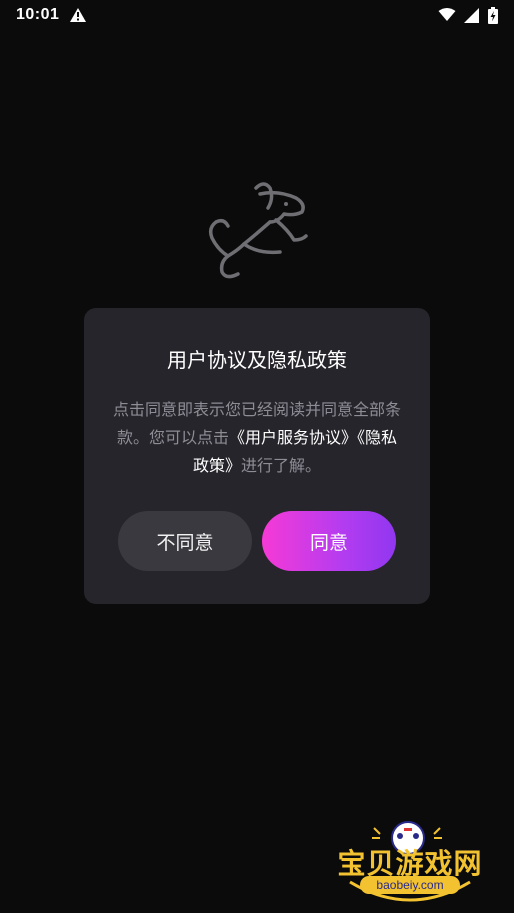  I want to click on watermark-url: baobeiy.com, so click(410, 885).